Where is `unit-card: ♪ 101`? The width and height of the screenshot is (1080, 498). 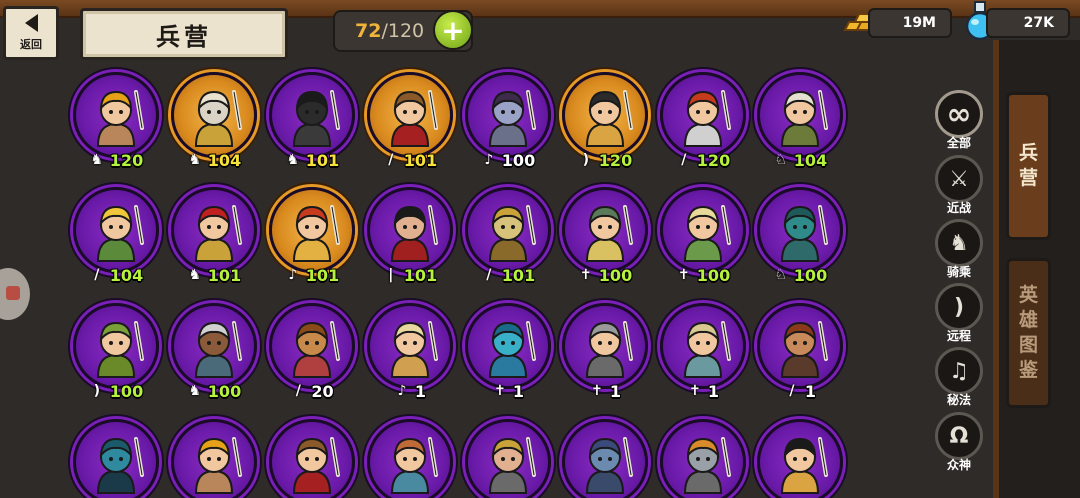
unit-card: ♪ 101 is located at coordinates (312, 237).